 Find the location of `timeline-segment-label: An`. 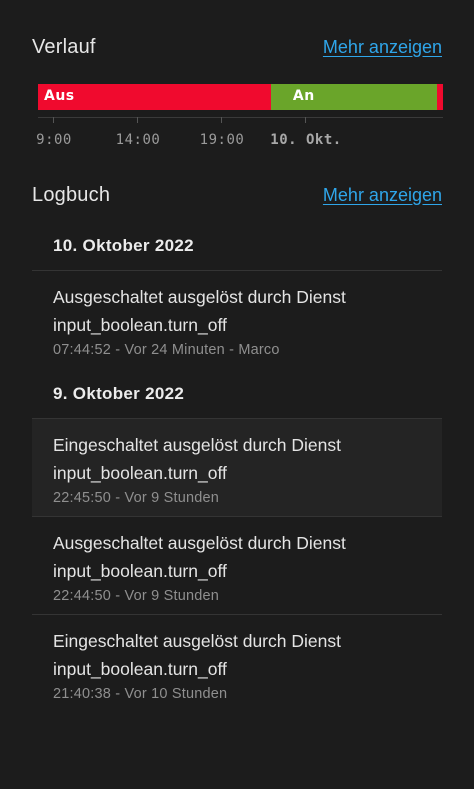

timeline-segment-label: An is located at coordinates (303, 96).